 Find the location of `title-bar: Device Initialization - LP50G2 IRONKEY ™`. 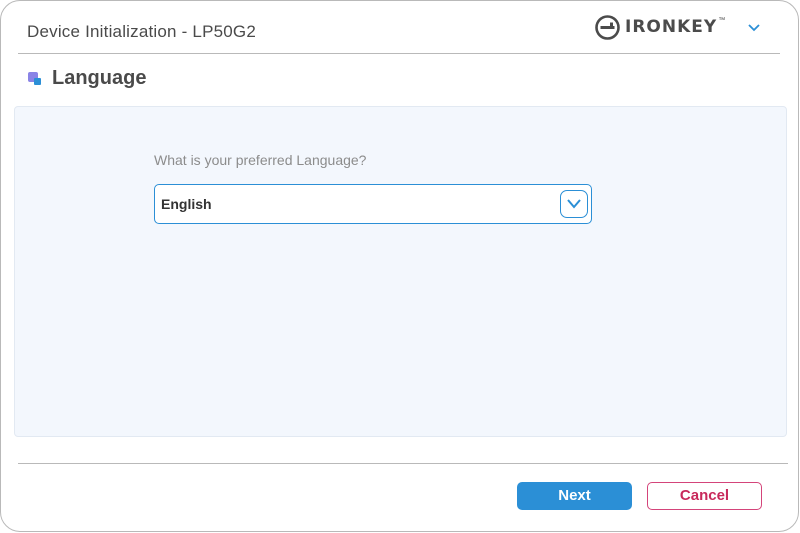

title-bar: Device Initialization - LP50G2 IRONKEY ™ is located at coordinates (399, 27).